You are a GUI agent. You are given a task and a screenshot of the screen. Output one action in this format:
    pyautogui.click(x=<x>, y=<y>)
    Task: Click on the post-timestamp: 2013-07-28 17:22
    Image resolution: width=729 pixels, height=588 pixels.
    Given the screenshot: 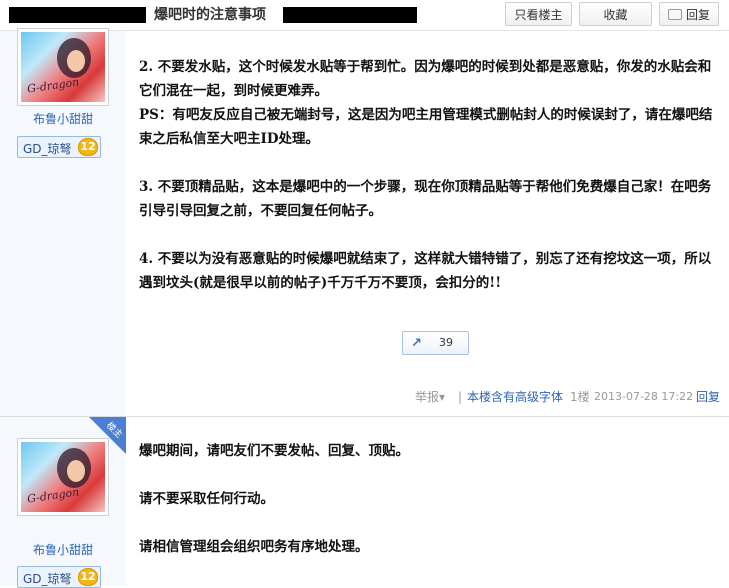 What is the action you would take?
    pyautogui.click(x=644, y=396)
    